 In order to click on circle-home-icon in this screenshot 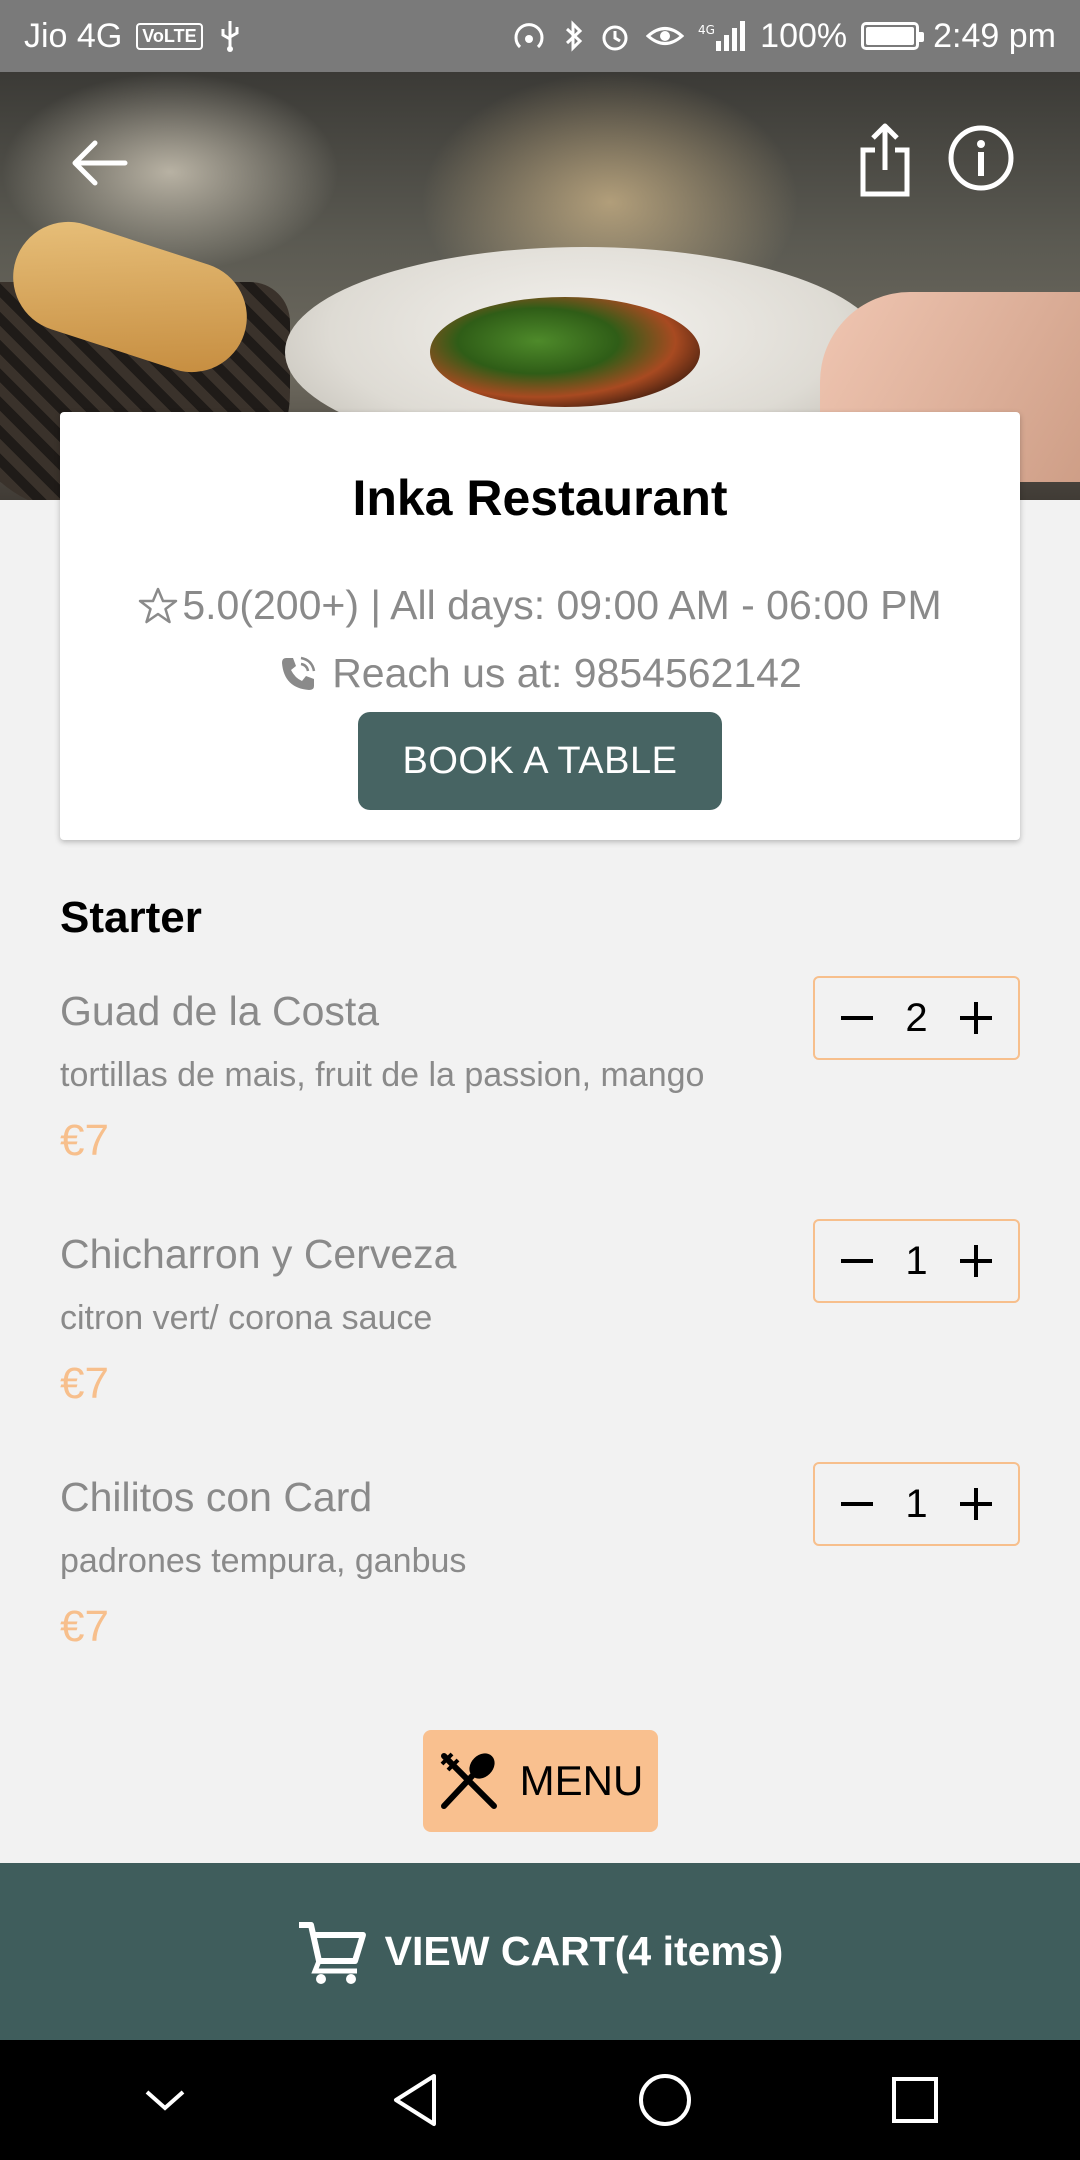, I will do `click(665, 2100)`.